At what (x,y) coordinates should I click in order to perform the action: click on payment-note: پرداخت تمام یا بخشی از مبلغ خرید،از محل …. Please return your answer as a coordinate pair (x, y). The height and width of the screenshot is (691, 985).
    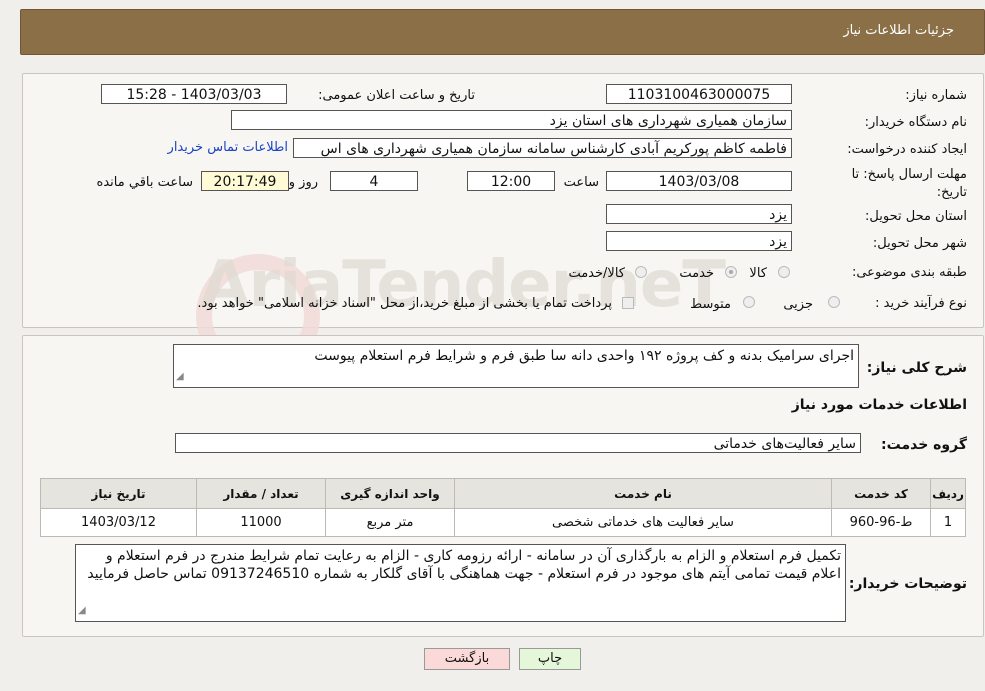
    Looking at the image, I should click on (404, 303).